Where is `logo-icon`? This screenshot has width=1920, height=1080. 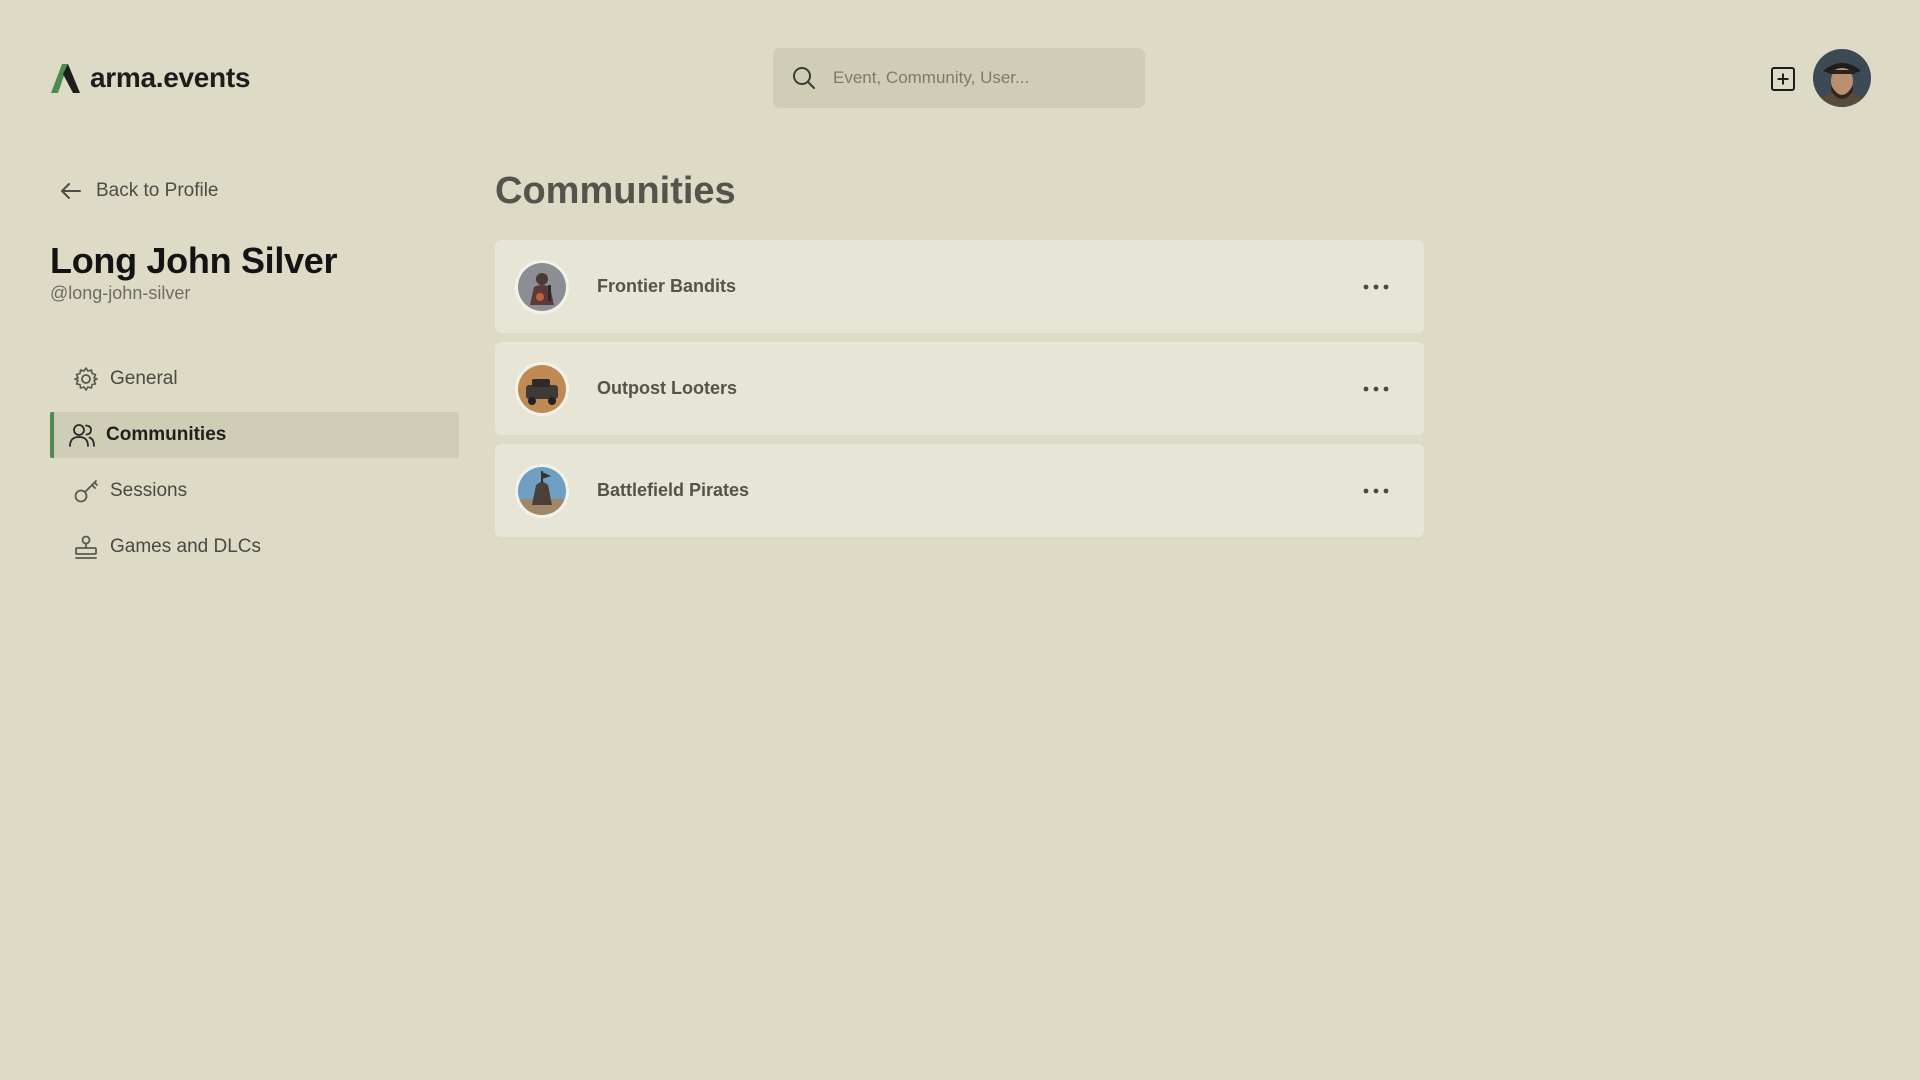 logo-icon is located at coordinates (65, 78).